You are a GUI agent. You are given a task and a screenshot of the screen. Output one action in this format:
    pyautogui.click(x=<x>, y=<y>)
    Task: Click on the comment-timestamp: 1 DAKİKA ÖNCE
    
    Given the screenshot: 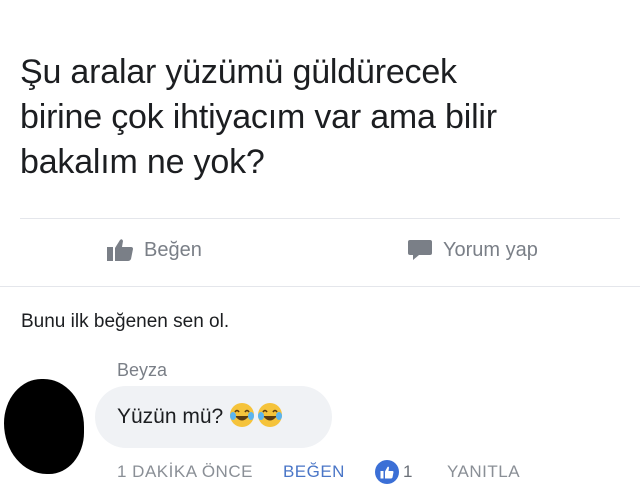 What is the action you would take?
    pyautogui.click(x=185, y=471)
    